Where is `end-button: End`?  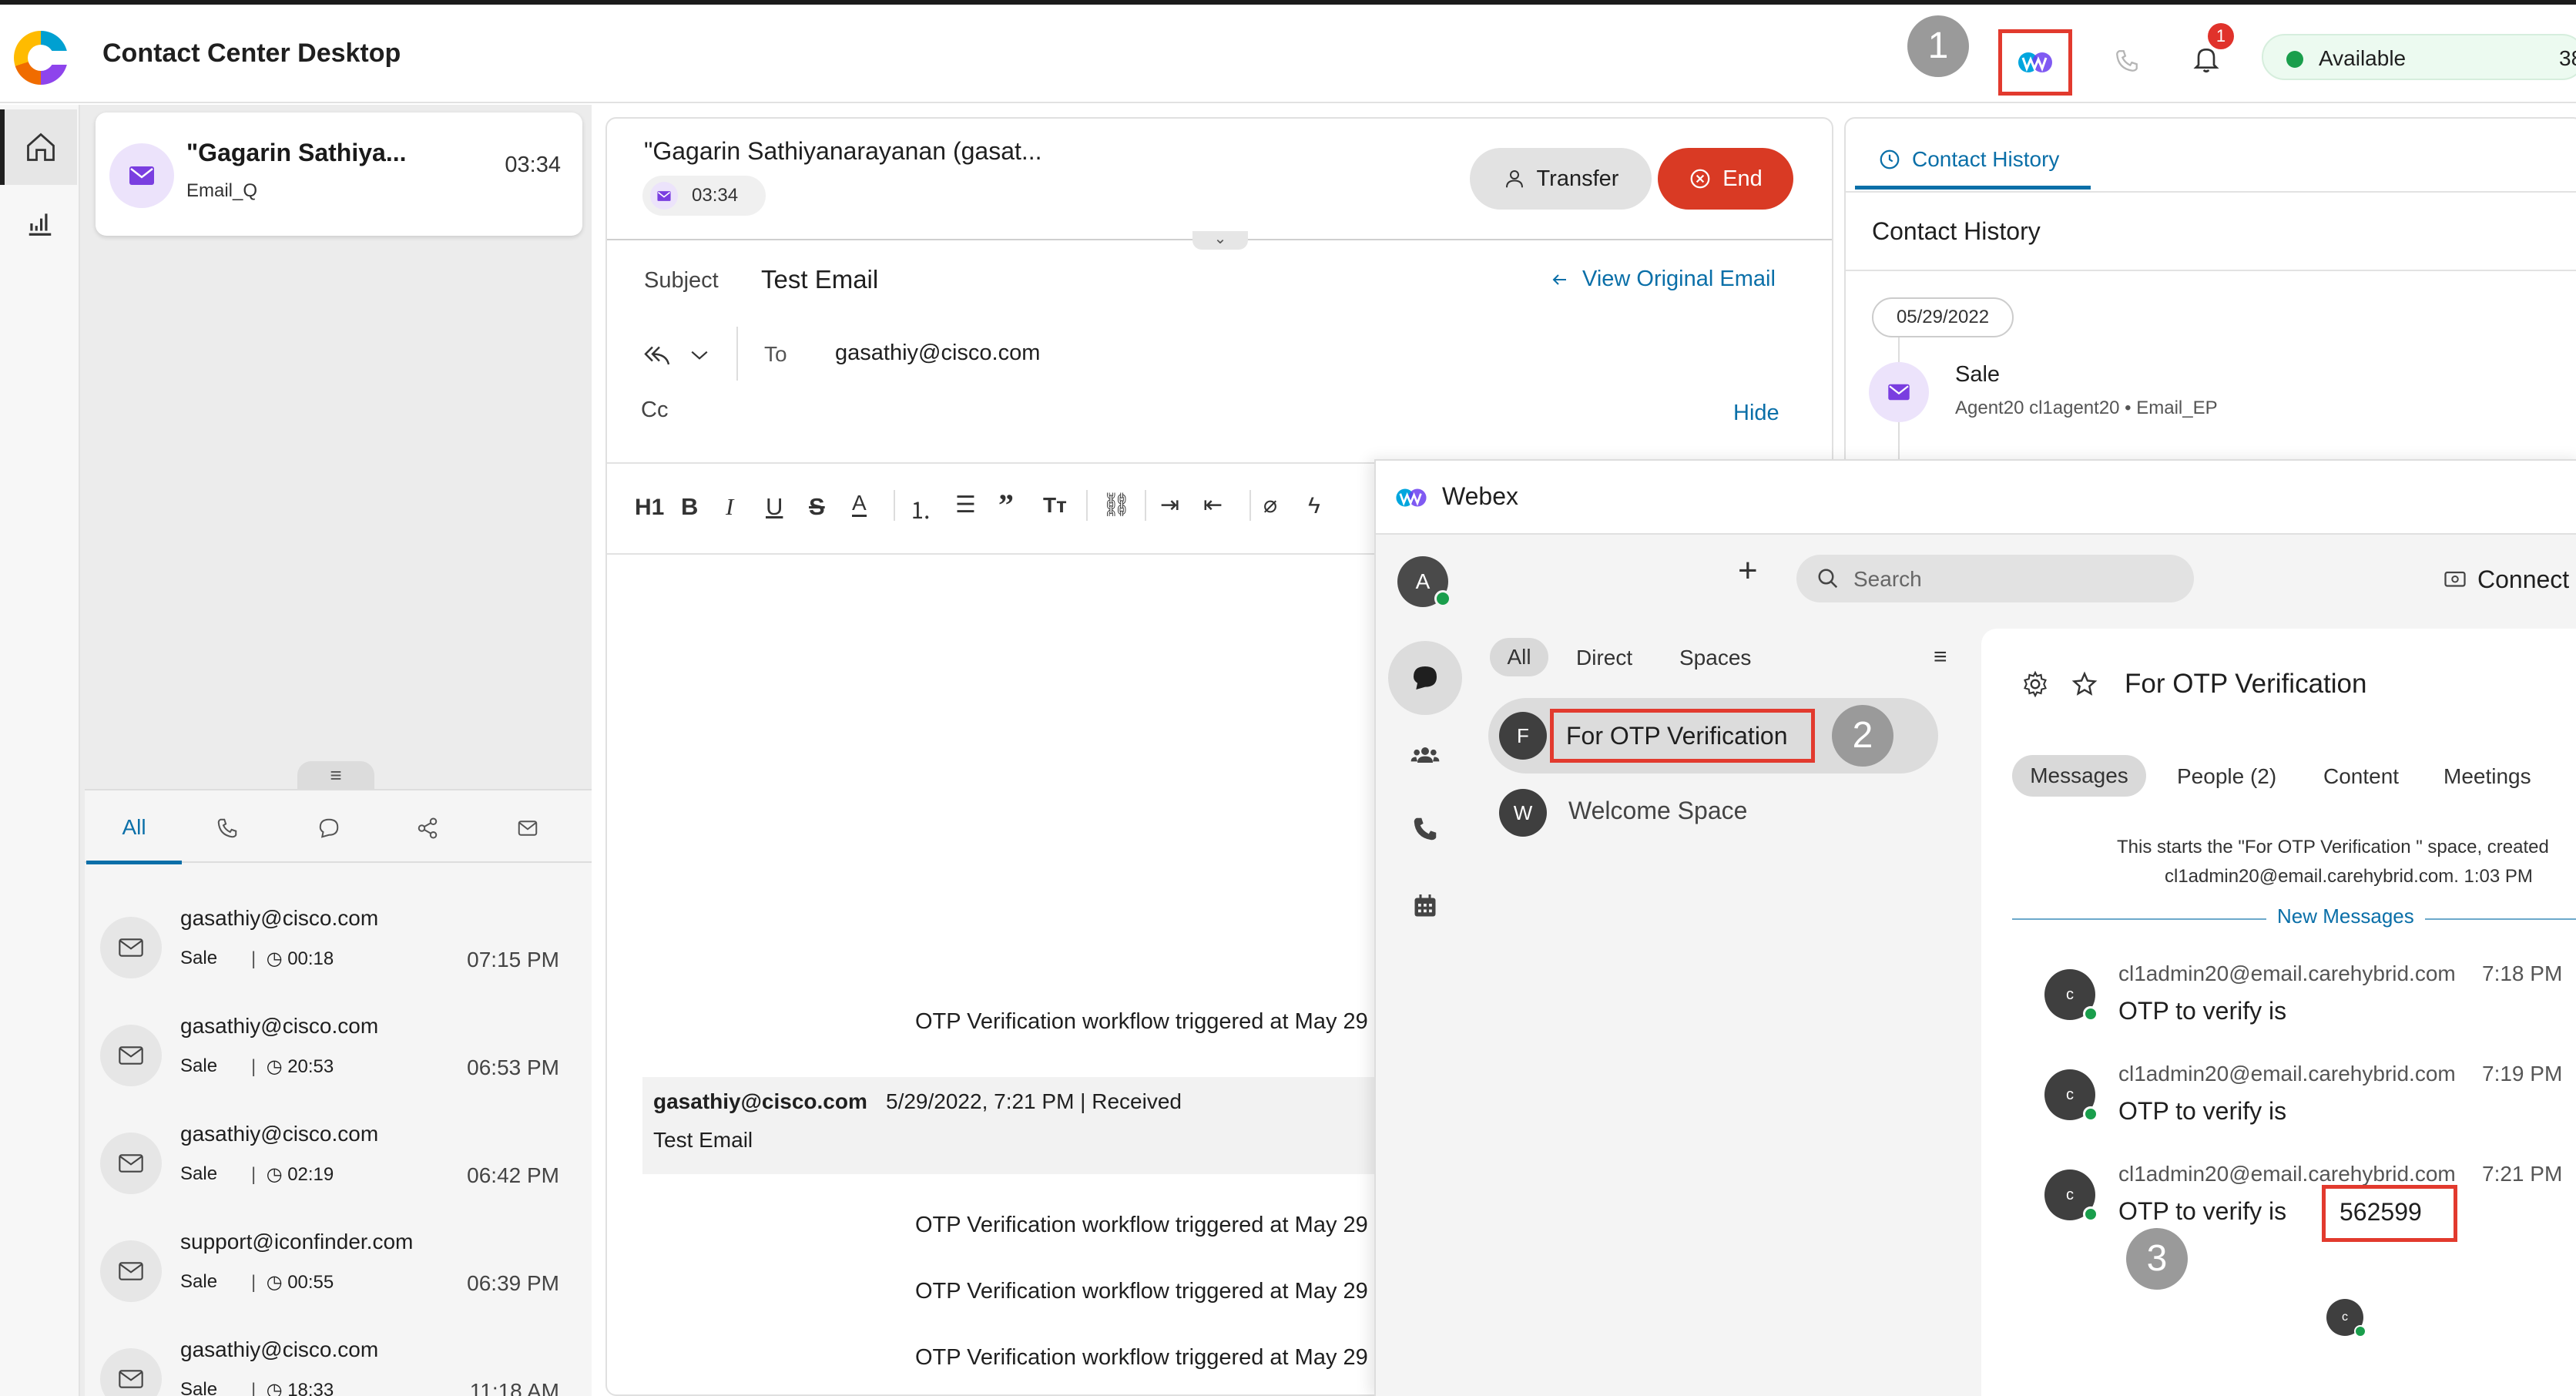
end-button: End is located at coordinates (1725, 179).